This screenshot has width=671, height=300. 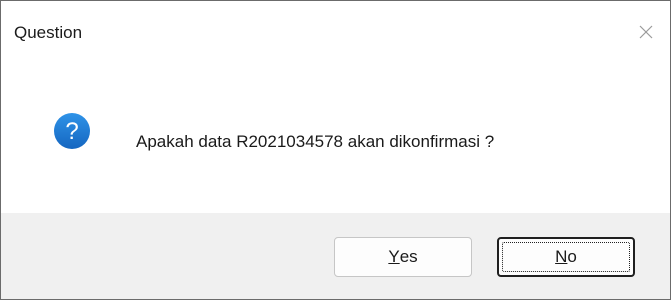 I want to click on question-icon: ?, so click(x=72, y=131).